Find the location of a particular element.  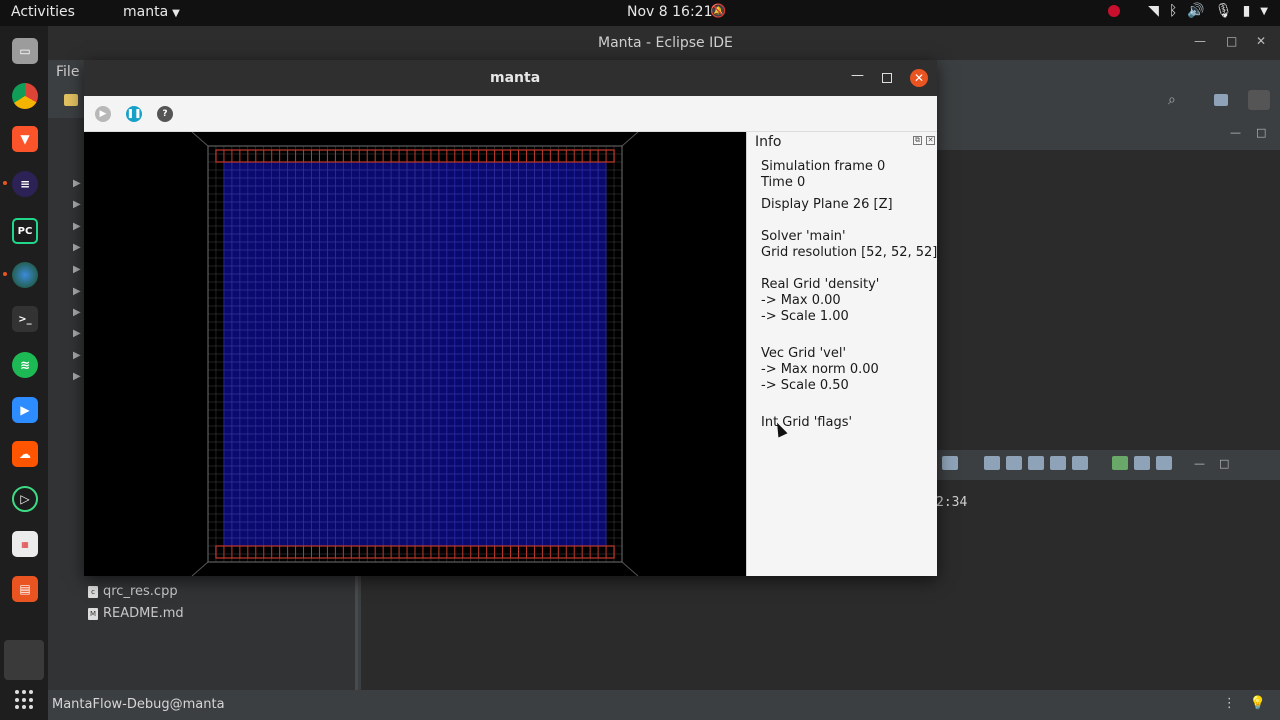

float-panel-icon: ⧉ is located at coordinates (917, 140).